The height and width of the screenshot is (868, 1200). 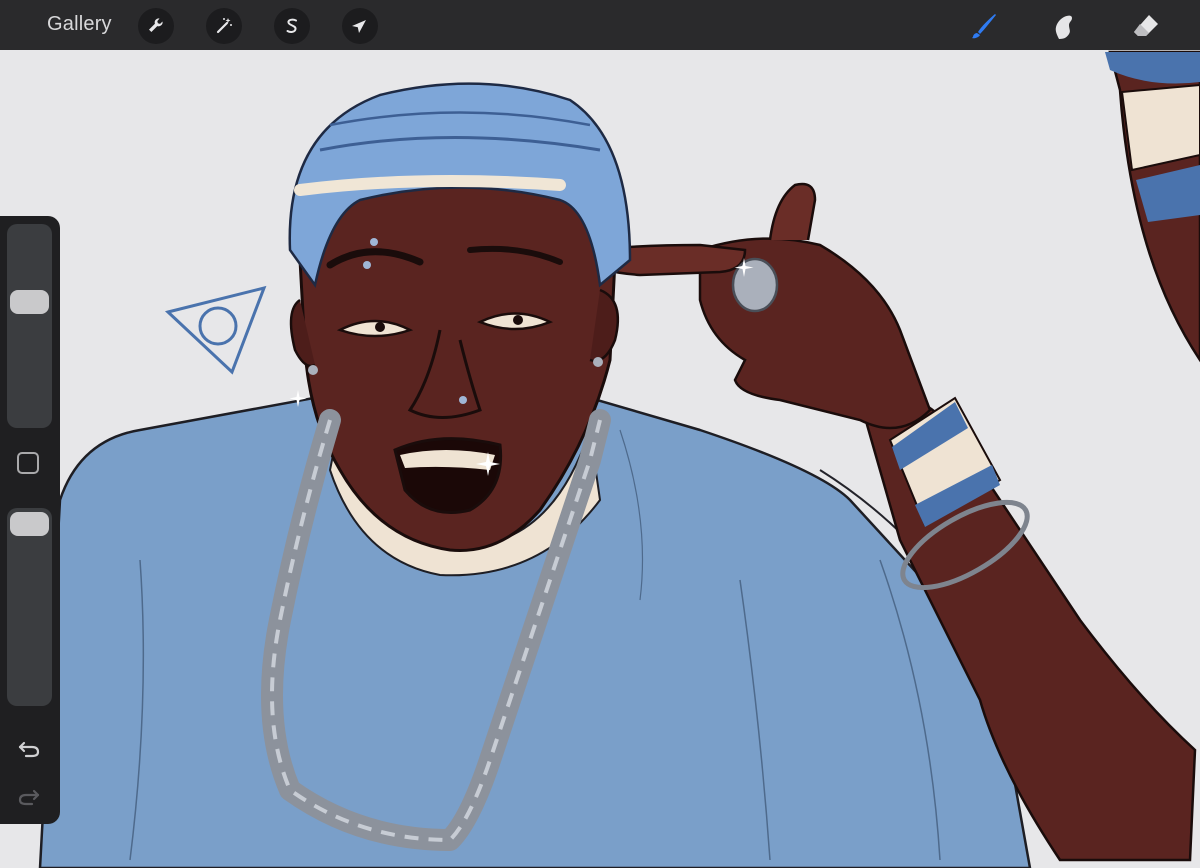 I want to click on brush-icon, so click(x=984, y=26).